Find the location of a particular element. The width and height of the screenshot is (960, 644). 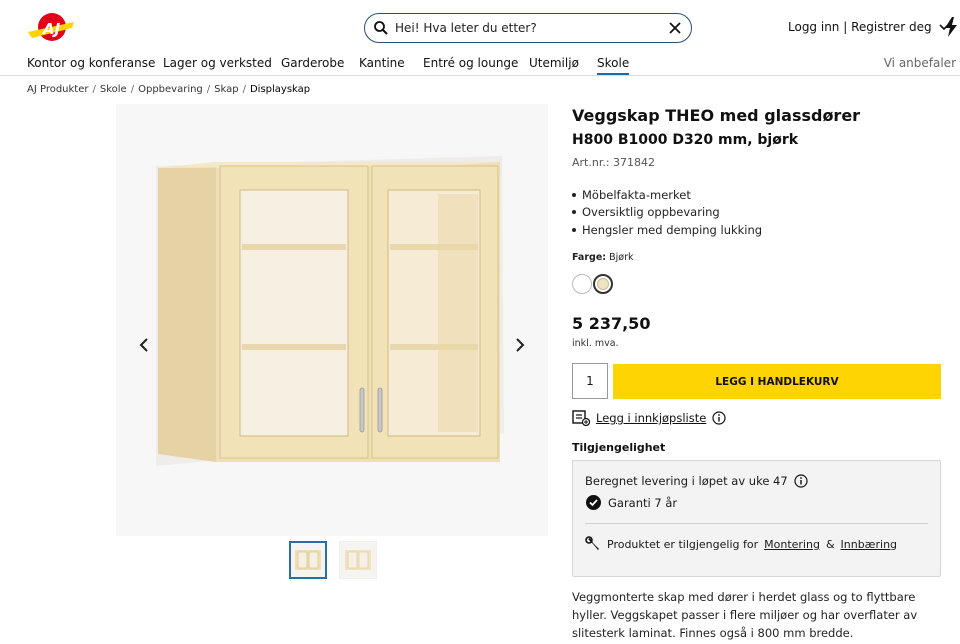

search-bar: Hei! Hva leter du etter? is located at coordinates (528, 28).